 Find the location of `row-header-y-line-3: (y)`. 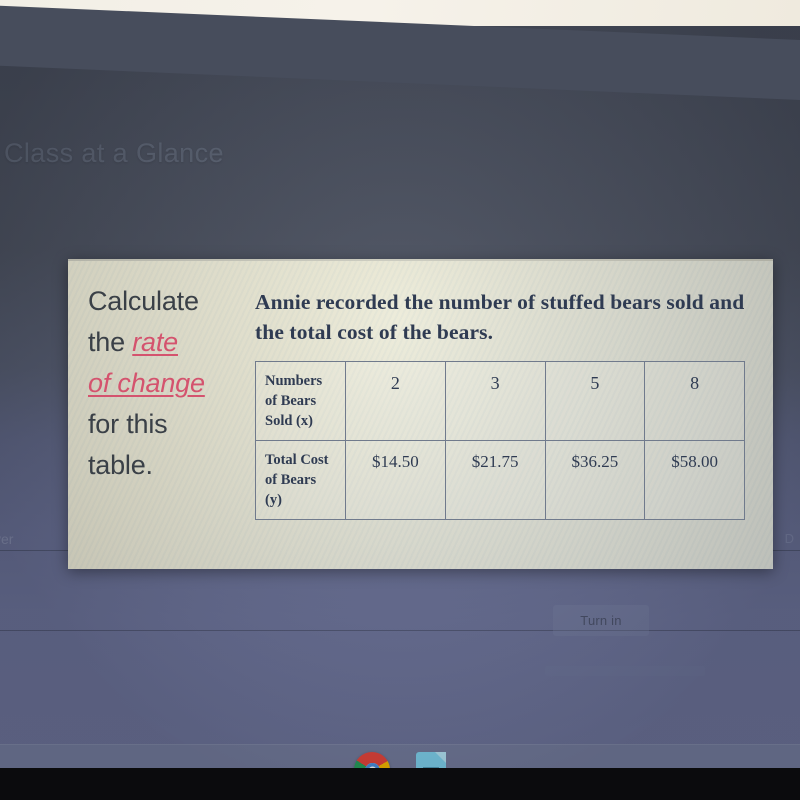

row-header-y-line-3: (y) is located at coordinates (273, 500).